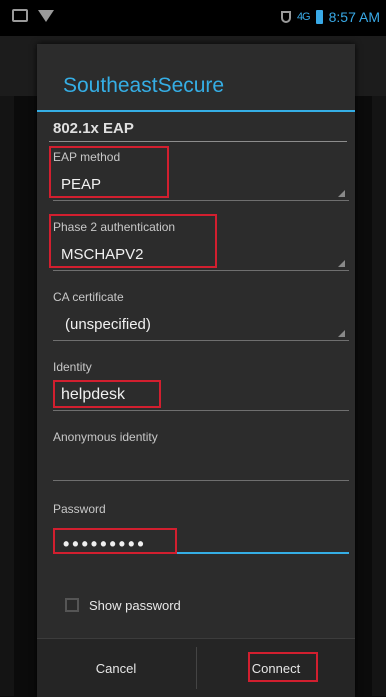 The width and height of the screenshot is (386, 697). Describe the element at coordinates (7, 396) in the screenshot. I see `background-left-edge` at that location.